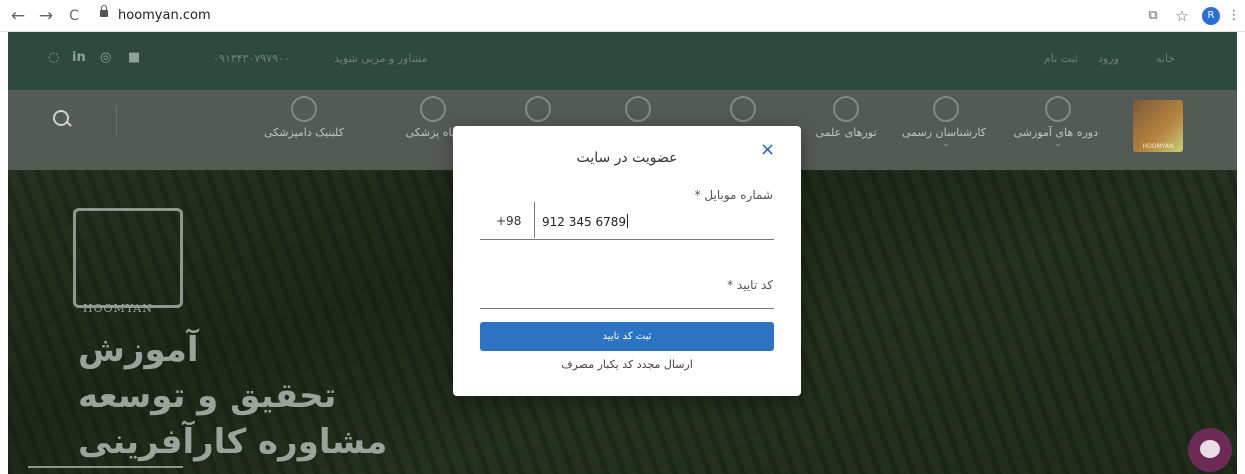  I want to click on forward-icon: →, so click(46, 16).